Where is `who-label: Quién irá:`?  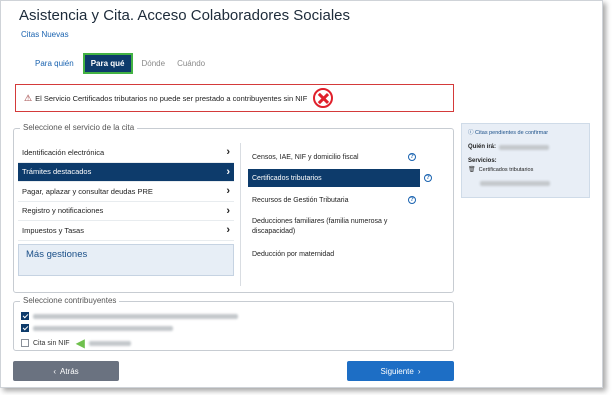 who-label: Quién irá: is located at coordinates (482, 147).